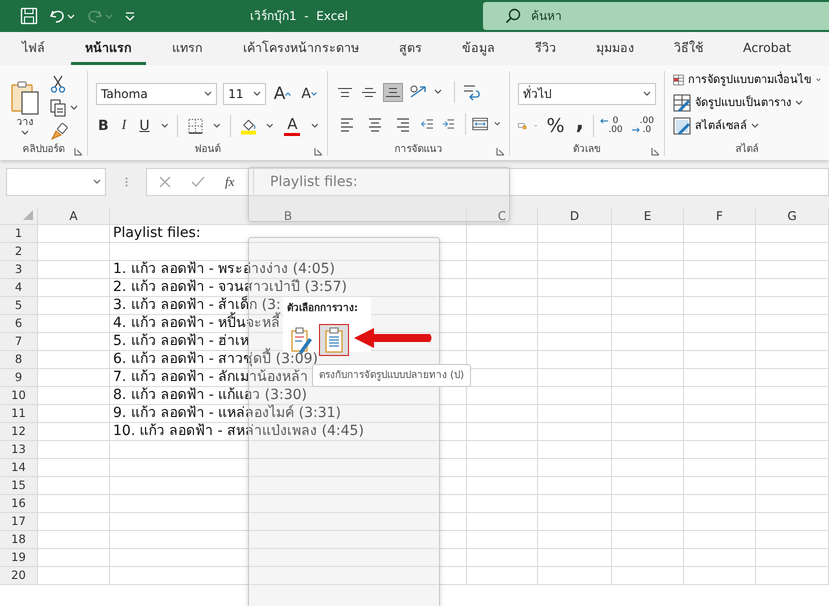 Image resolution: width=829 pixels, height=606 pixels. What do you see at coordinates (19, 450) in the screenshot?
I see `row-number: 13` at bounding box center [19, 450].